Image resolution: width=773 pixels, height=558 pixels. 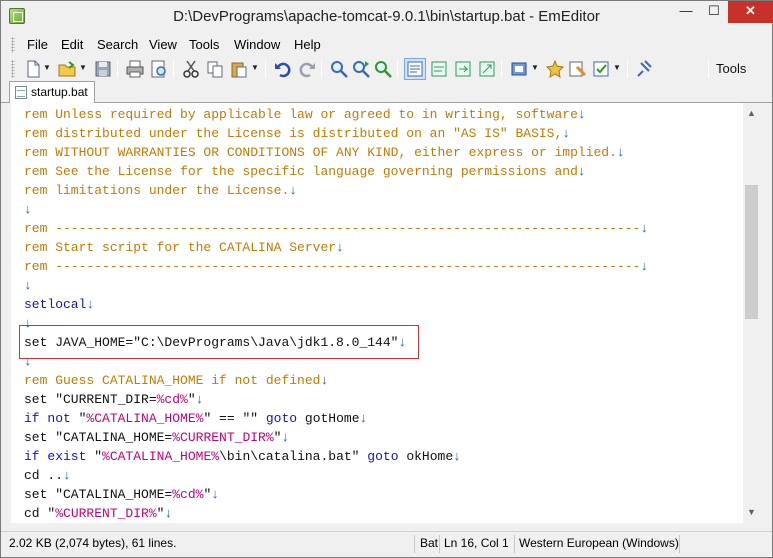 What do you see at coordinates (159, 69) in the screenshot?
I see `print-preview-icon` at bounding box center [159, 69].